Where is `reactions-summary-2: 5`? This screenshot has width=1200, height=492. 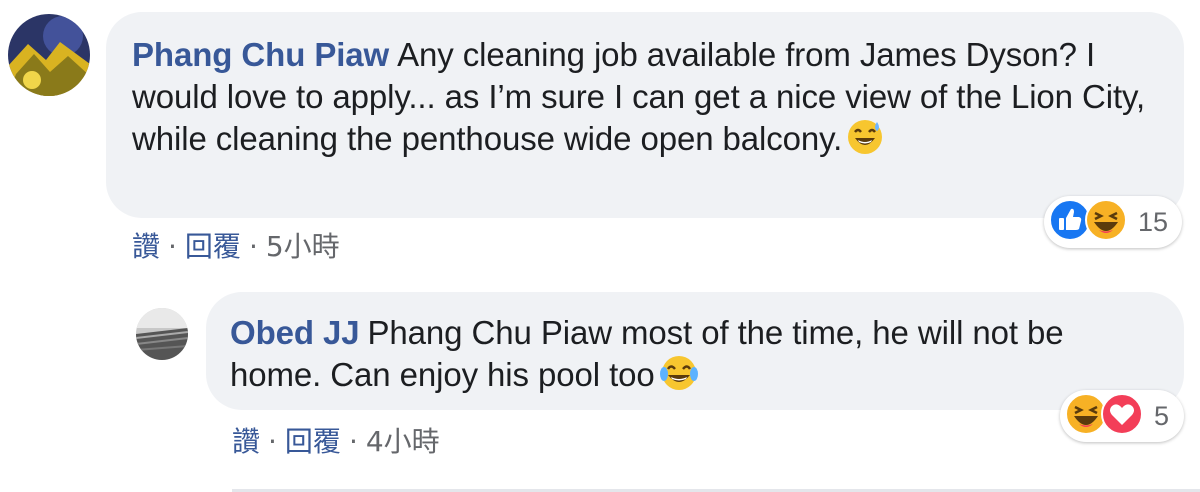
reactions-summary-2: 5 is located at coordinates (1122, 416).